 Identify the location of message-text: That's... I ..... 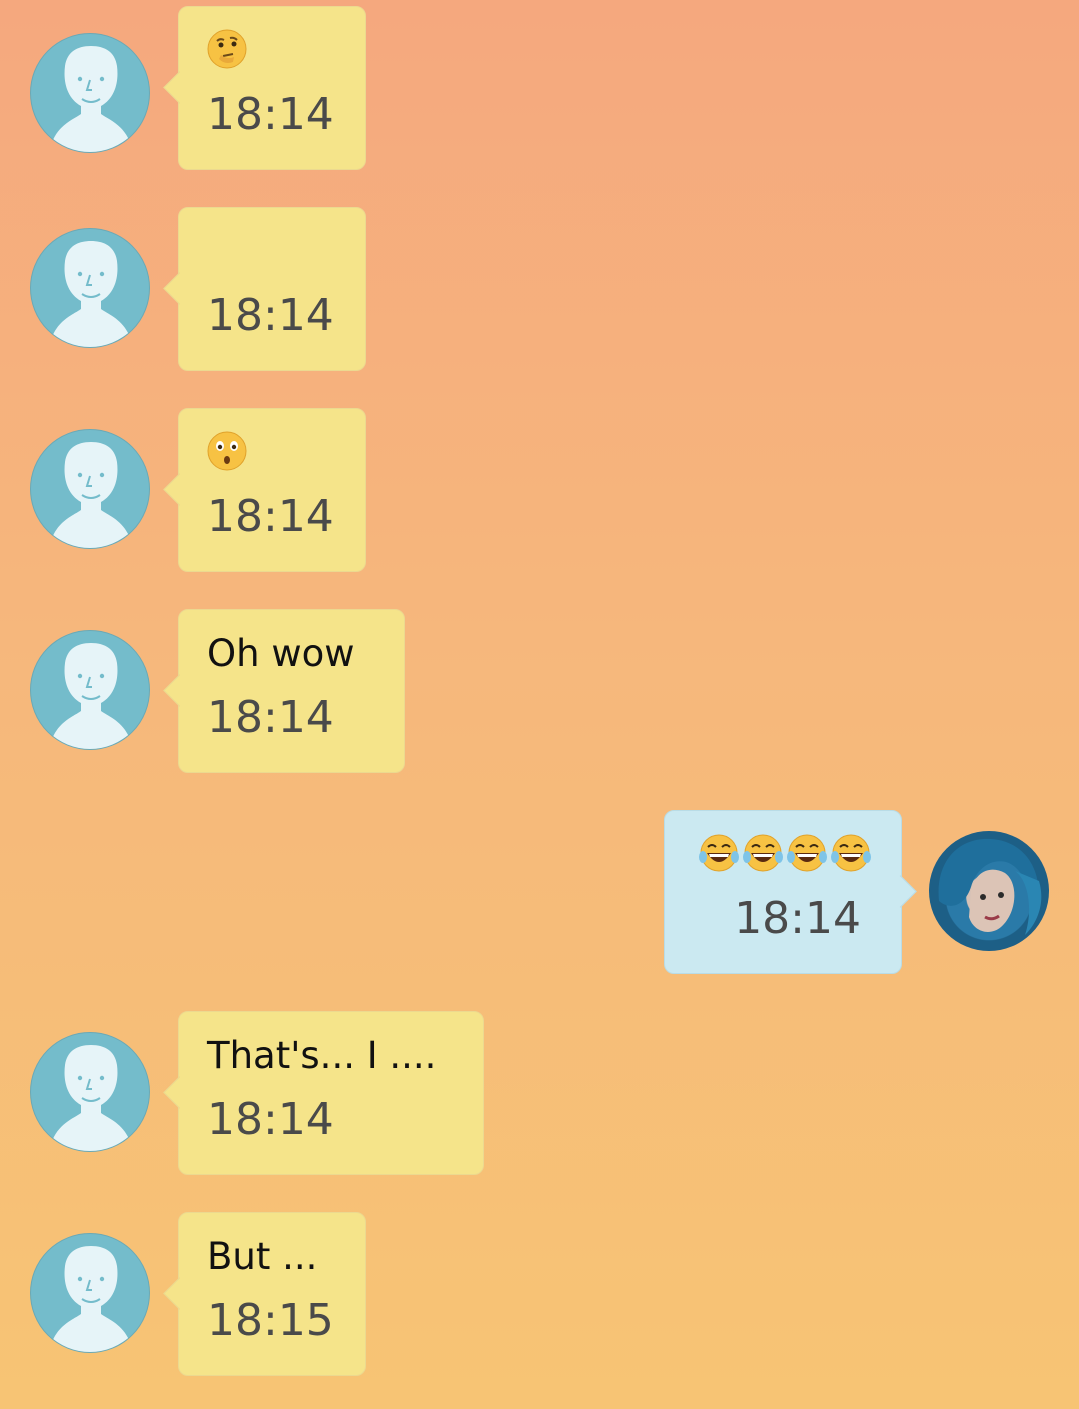
(322, 1055).